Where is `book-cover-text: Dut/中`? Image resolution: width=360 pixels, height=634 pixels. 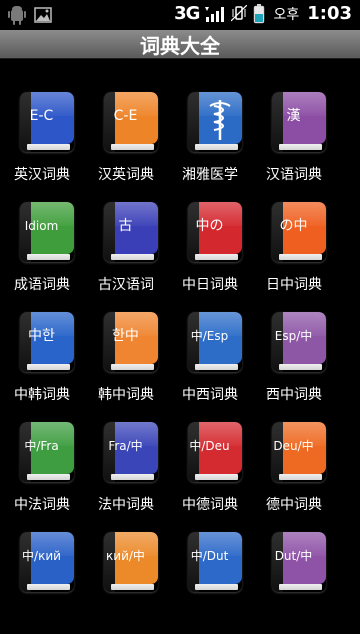
book-cover-text: Dut/中 is located at coordinates (293, 556).